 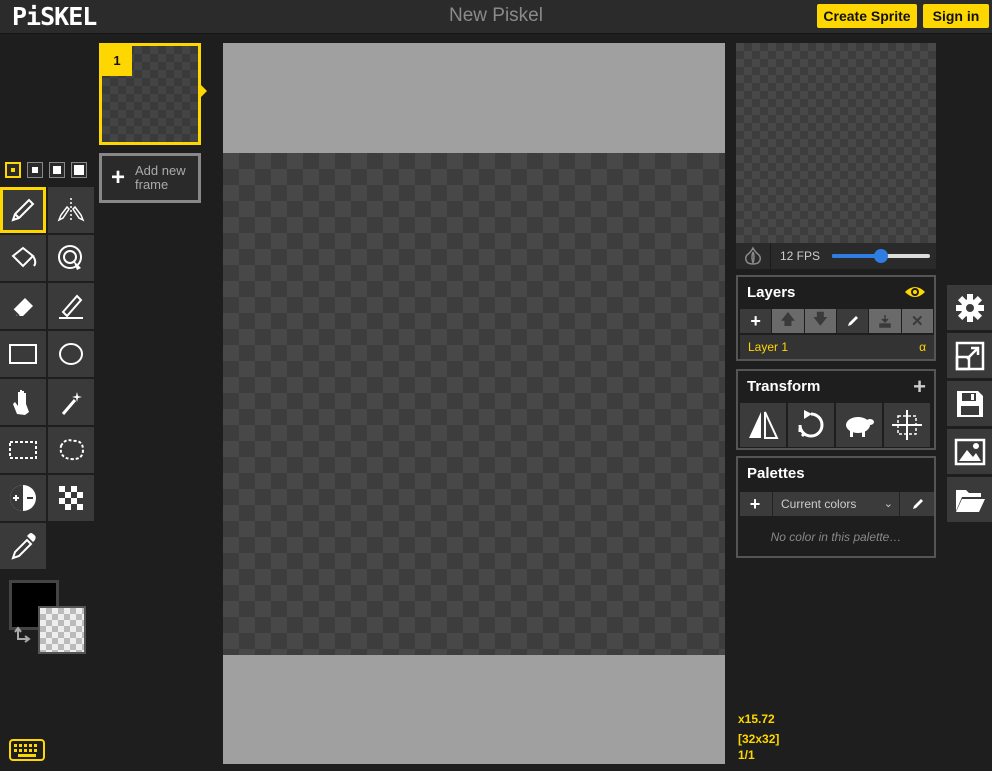 I want to click on save-button, so click(x=969, y=403).